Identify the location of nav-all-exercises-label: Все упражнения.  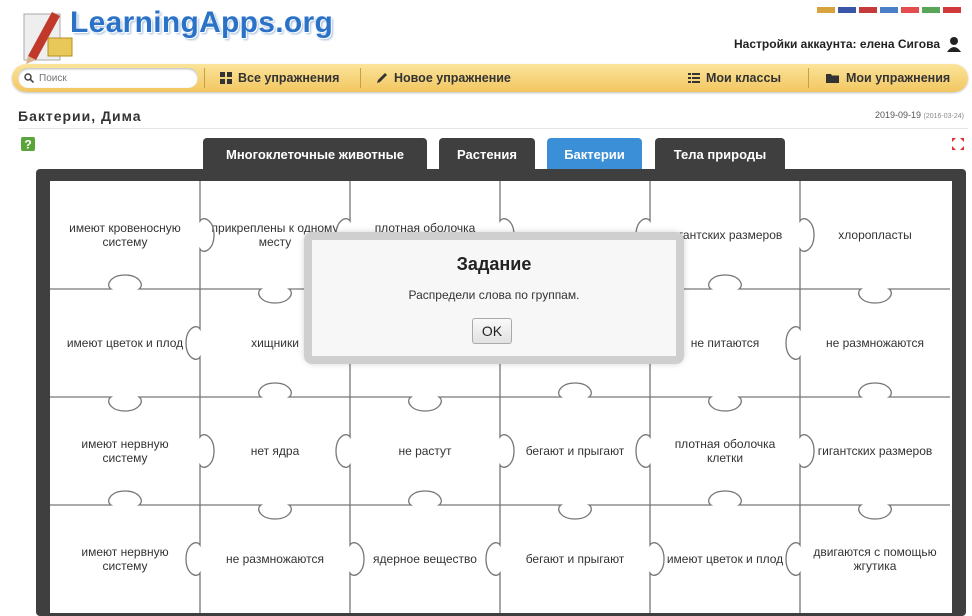
(289, 78).